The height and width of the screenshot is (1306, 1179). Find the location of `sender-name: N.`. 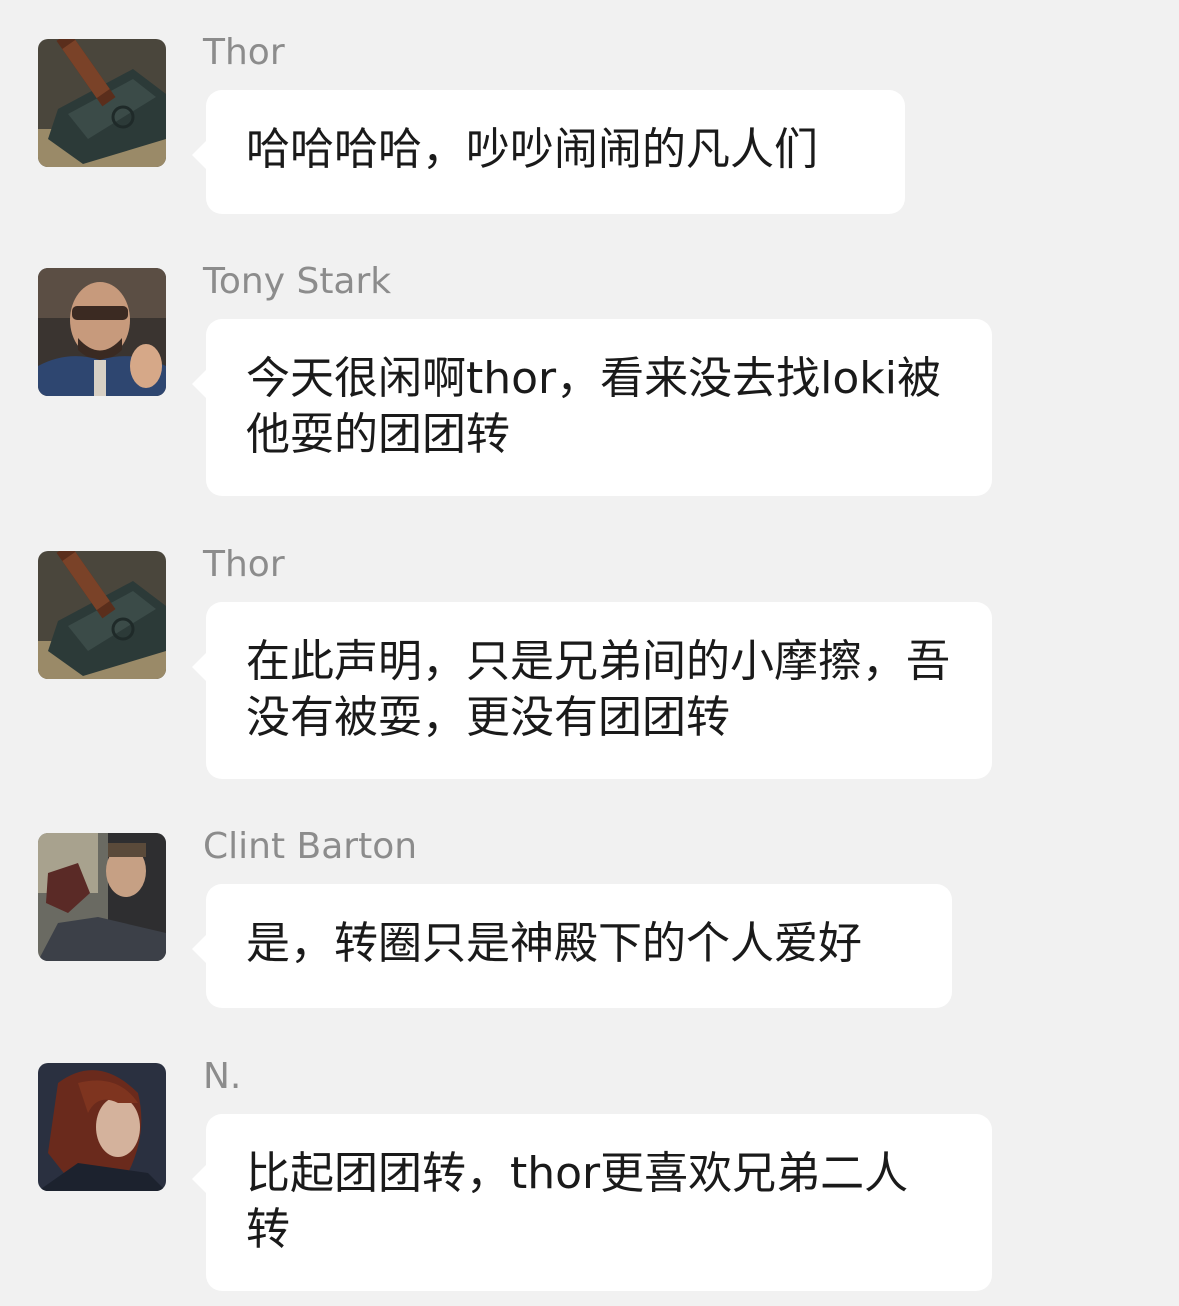

sender-name: N. is located at coordinates (222, 1076).